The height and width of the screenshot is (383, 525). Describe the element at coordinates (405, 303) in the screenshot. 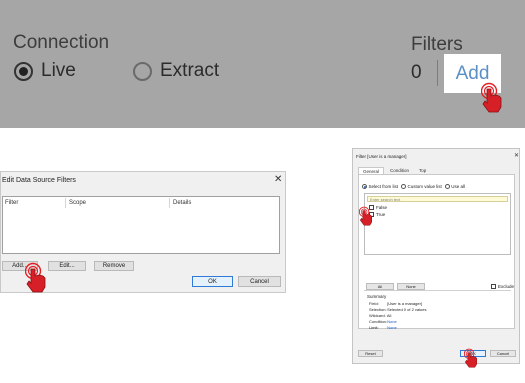

I see `summary-value: [User is a manager]` at that location.